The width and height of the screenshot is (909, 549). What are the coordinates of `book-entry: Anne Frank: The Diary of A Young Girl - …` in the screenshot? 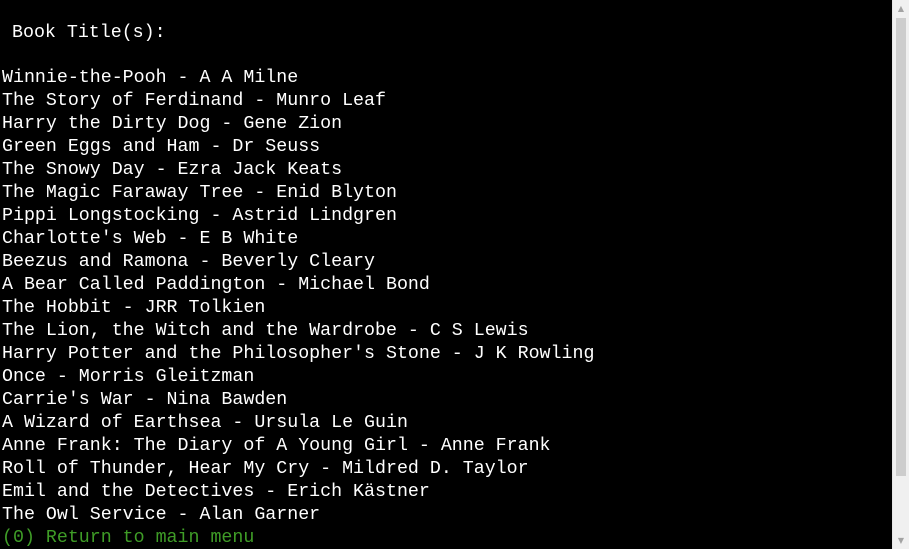 It's located at (276, 446).